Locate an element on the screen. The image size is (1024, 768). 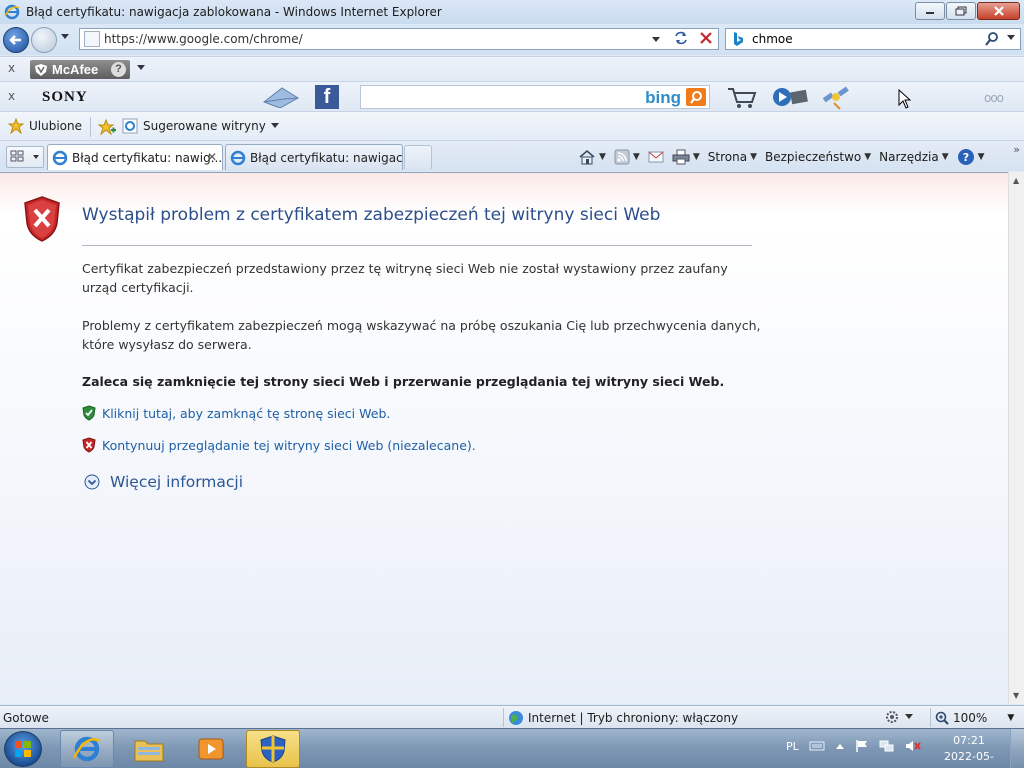
quick-tabs-button is located at coordinates (25, 157).